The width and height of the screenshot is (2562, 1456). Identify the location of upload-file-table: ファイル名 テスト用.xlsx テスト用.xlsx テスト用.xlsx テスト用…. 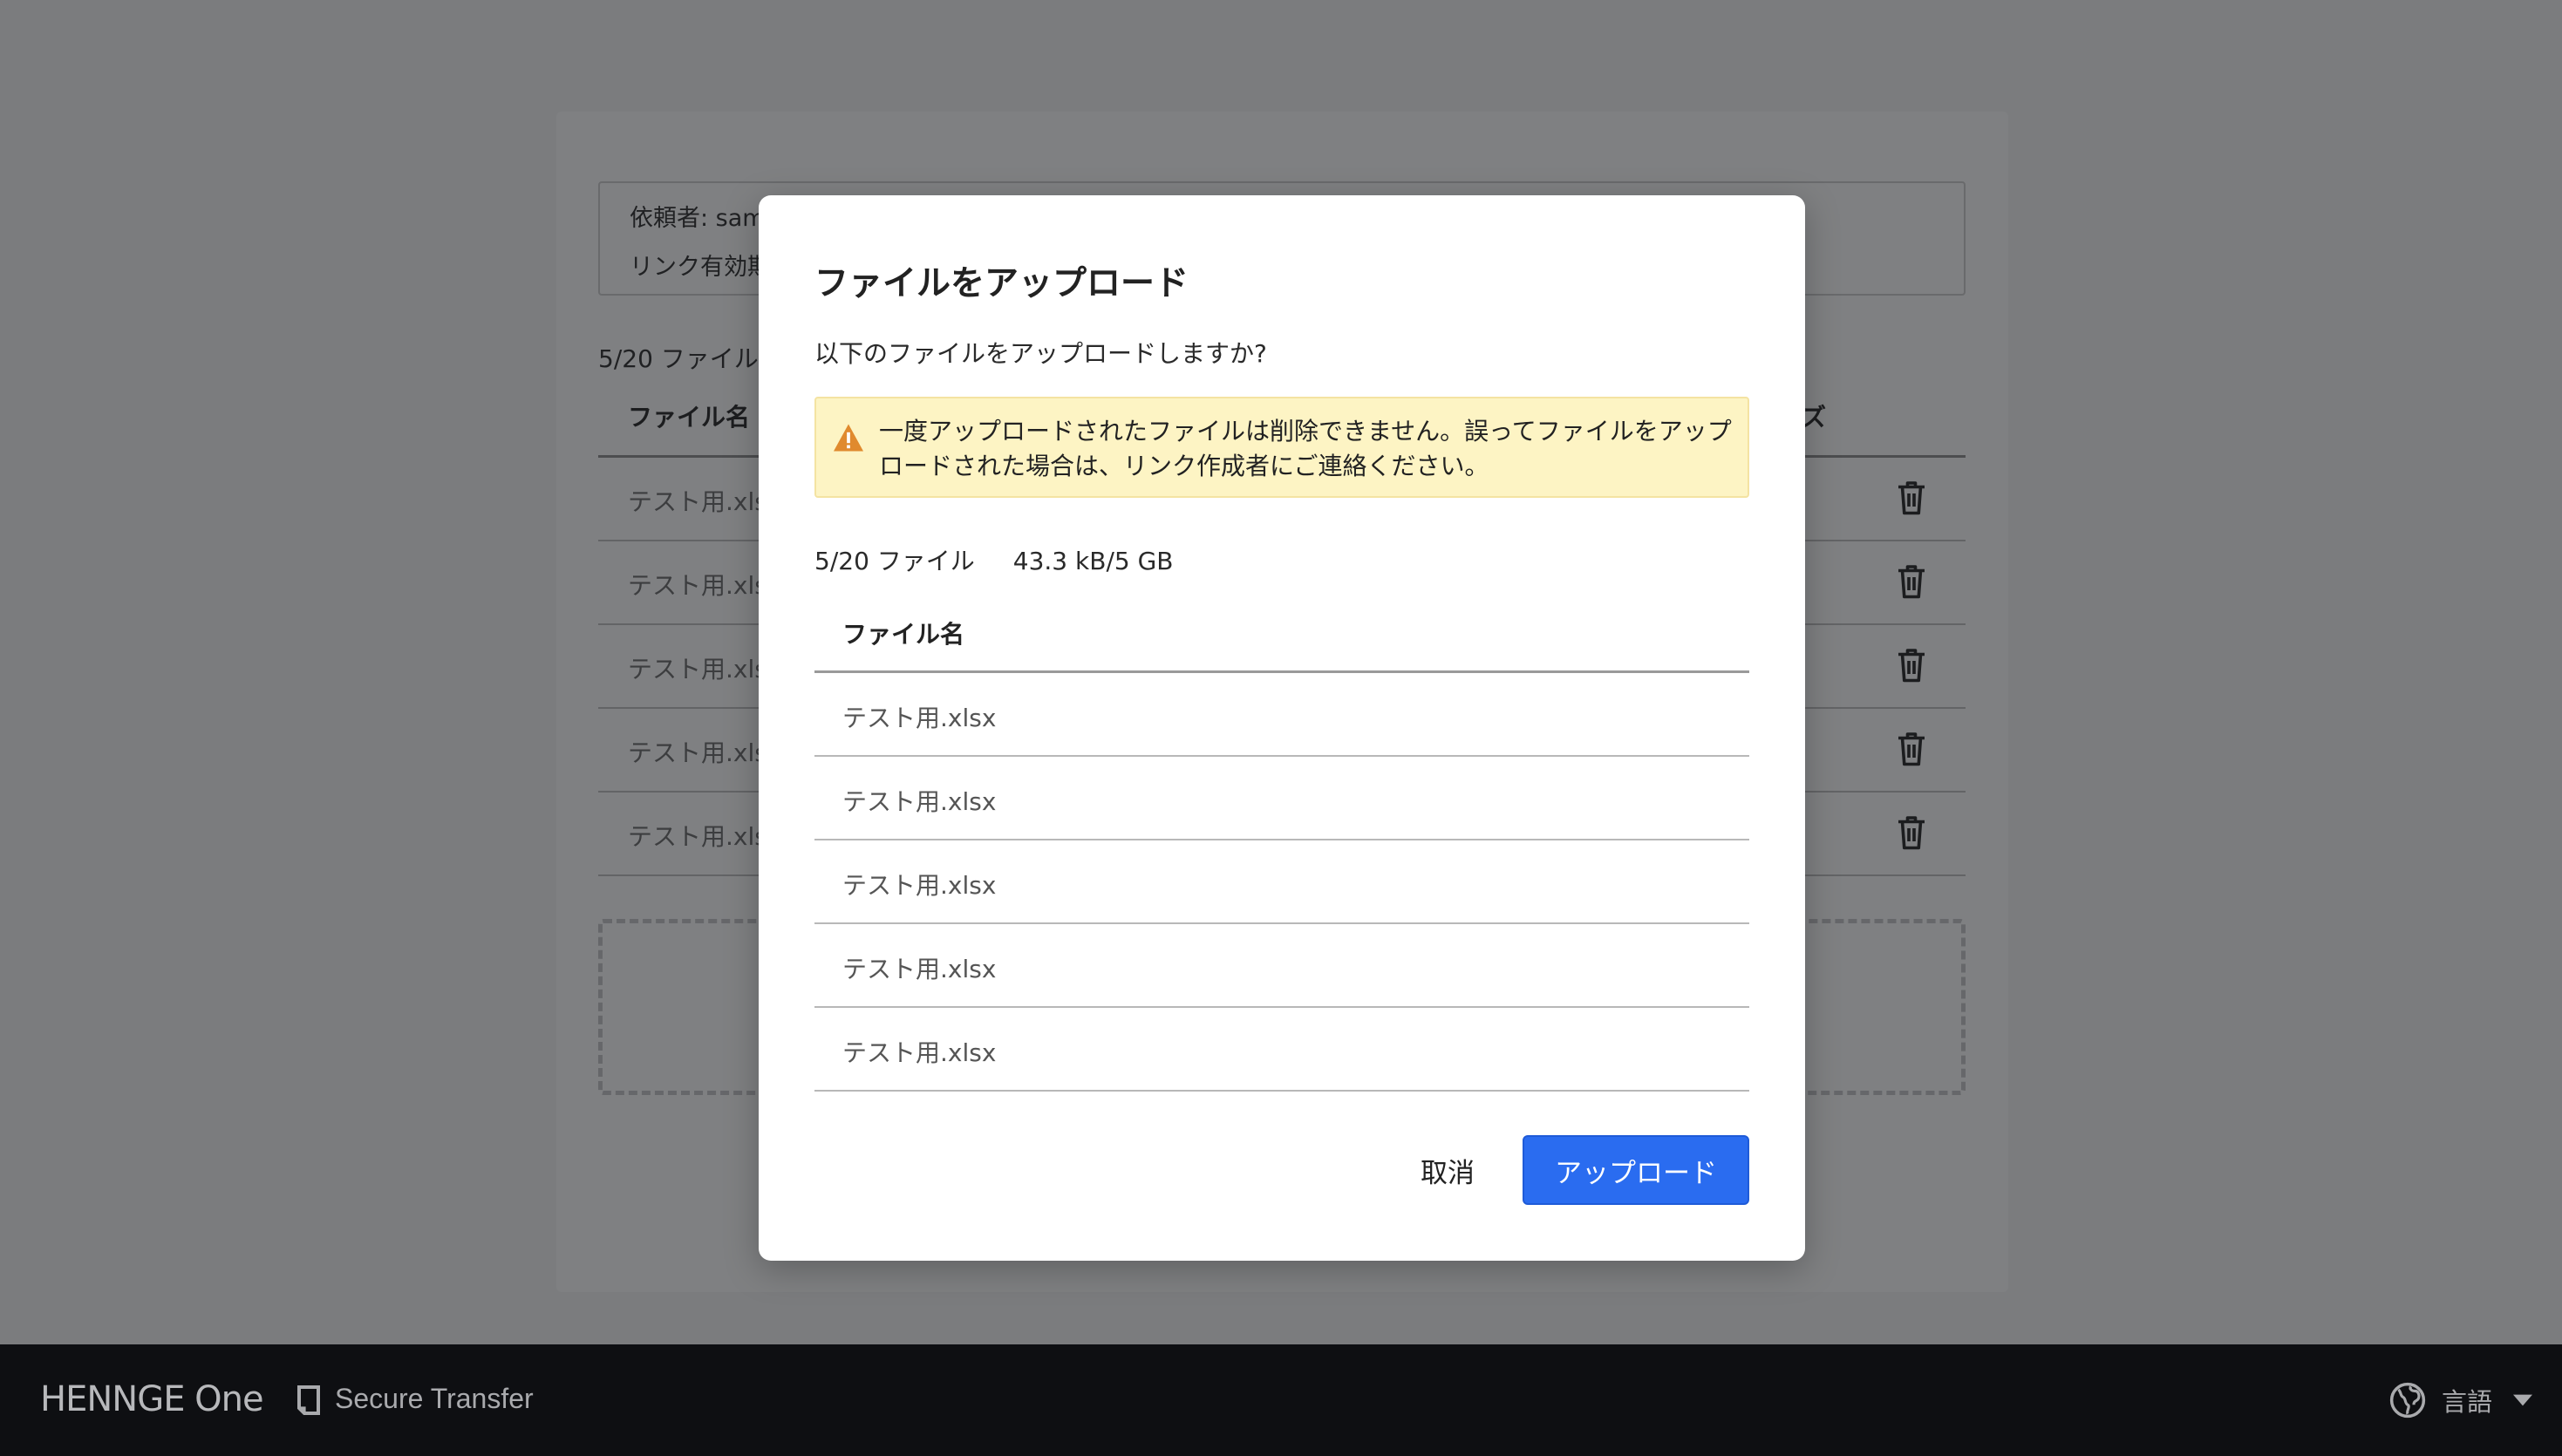
(1281, 844).